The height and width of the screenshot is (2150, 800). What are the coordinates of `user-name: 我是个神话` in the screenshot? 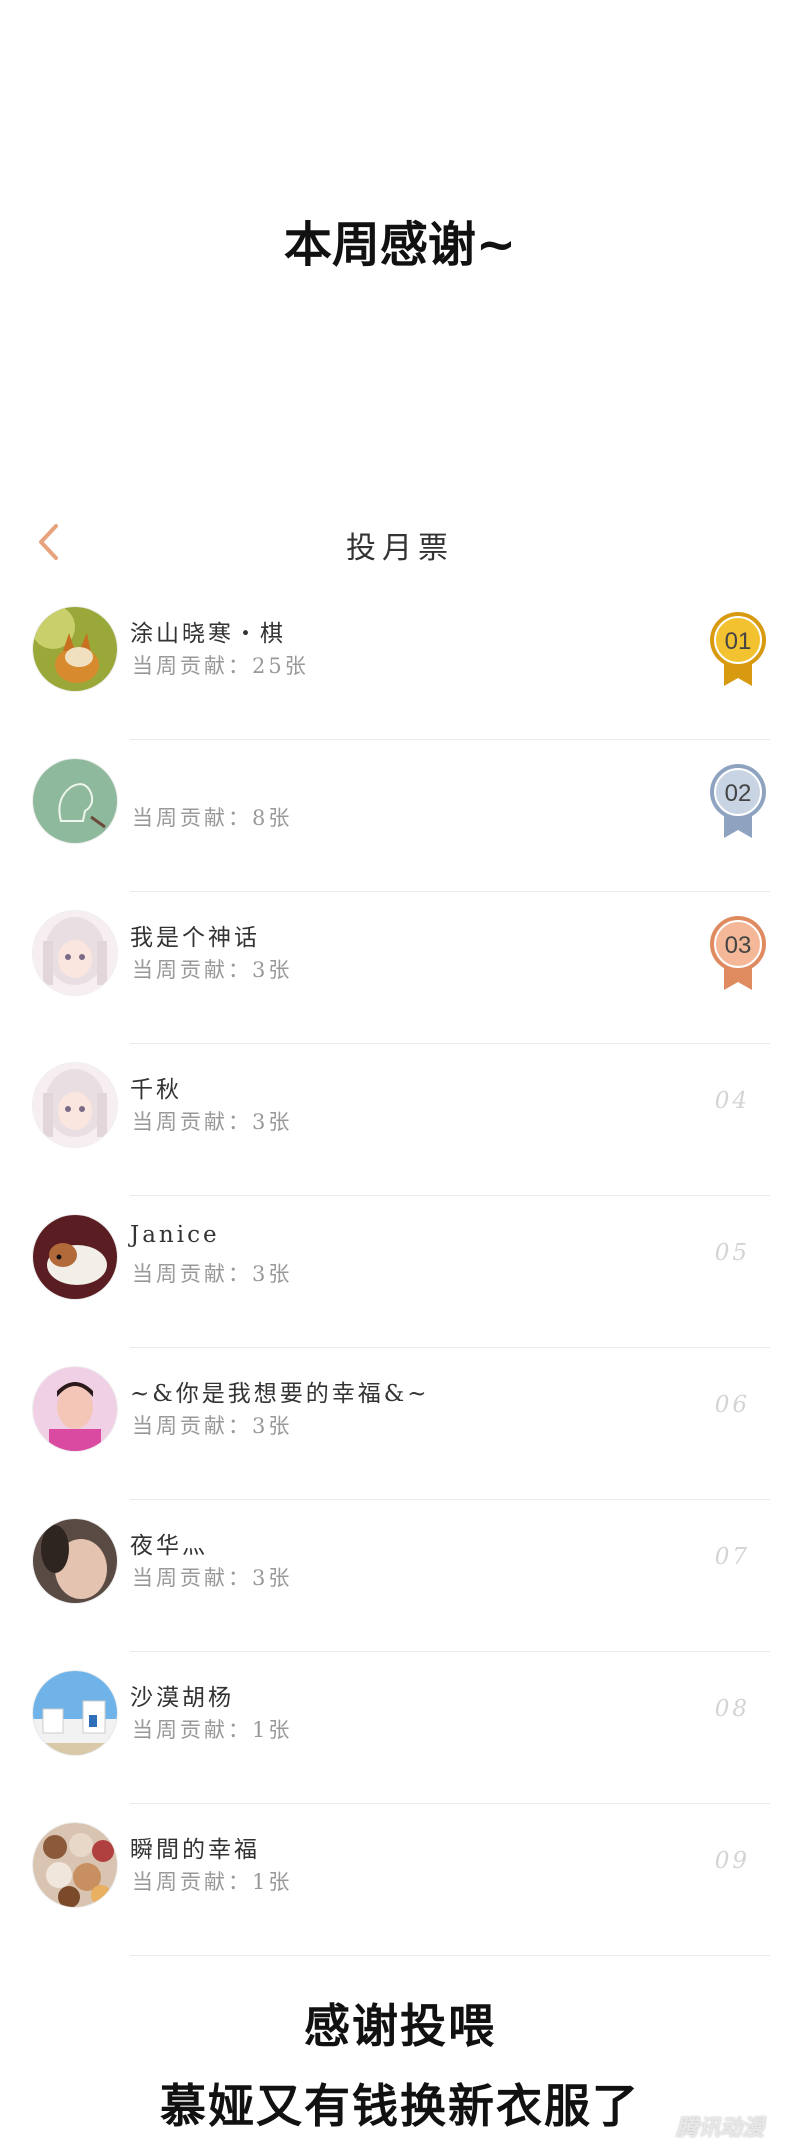 It's located at (195, 938).